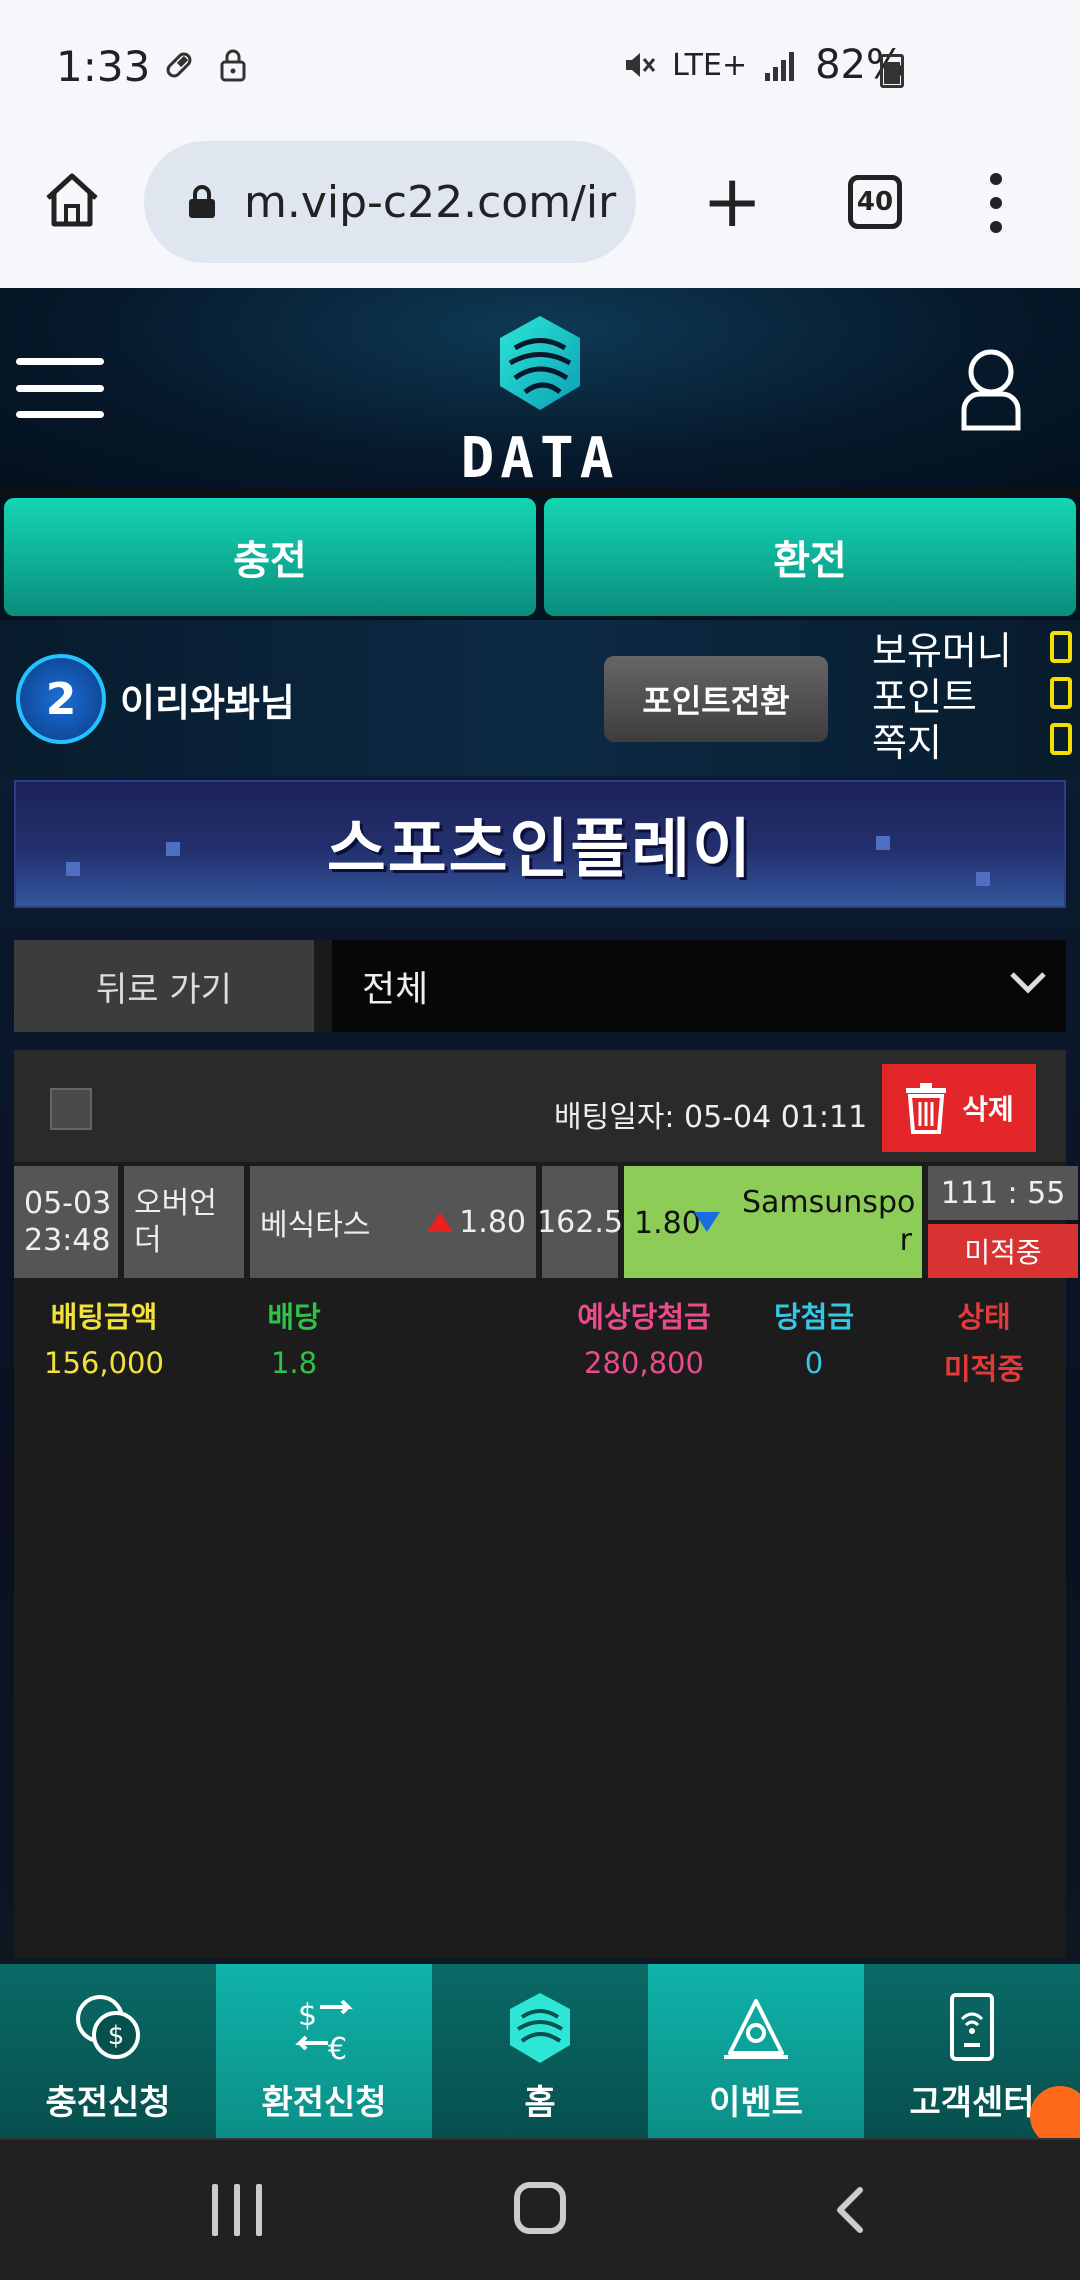 Image resolution: width=1080 pixels, height=2280 pixels. What do you see at coordinates (1061, 693) in the screenshot?
I see `wallet-point-value: 0` at bounding box center [1061, 693].